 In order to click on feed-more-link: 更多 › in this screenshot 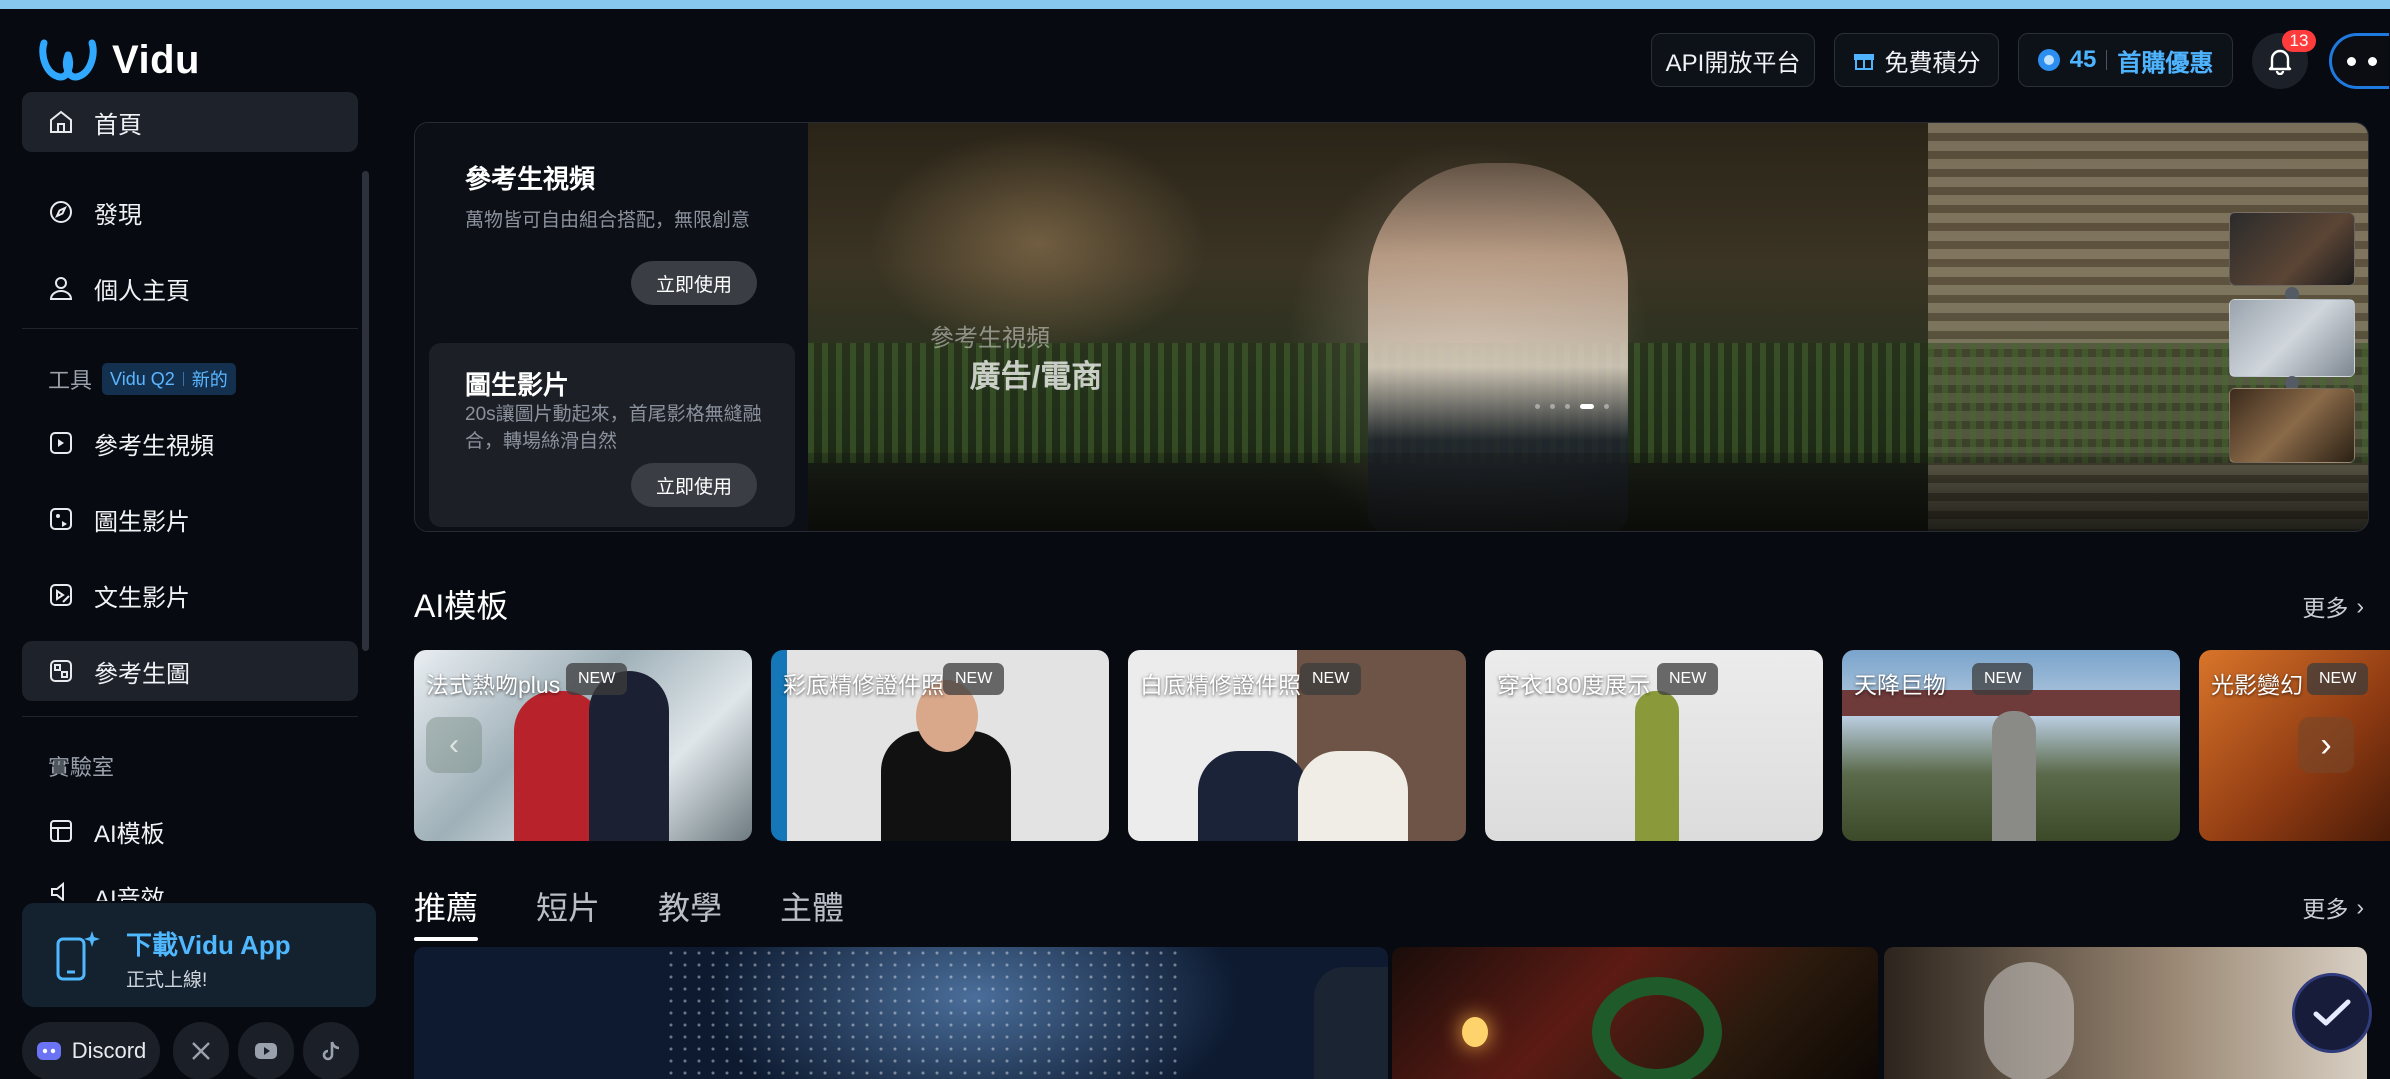, I will do `click(2333, 907)`.